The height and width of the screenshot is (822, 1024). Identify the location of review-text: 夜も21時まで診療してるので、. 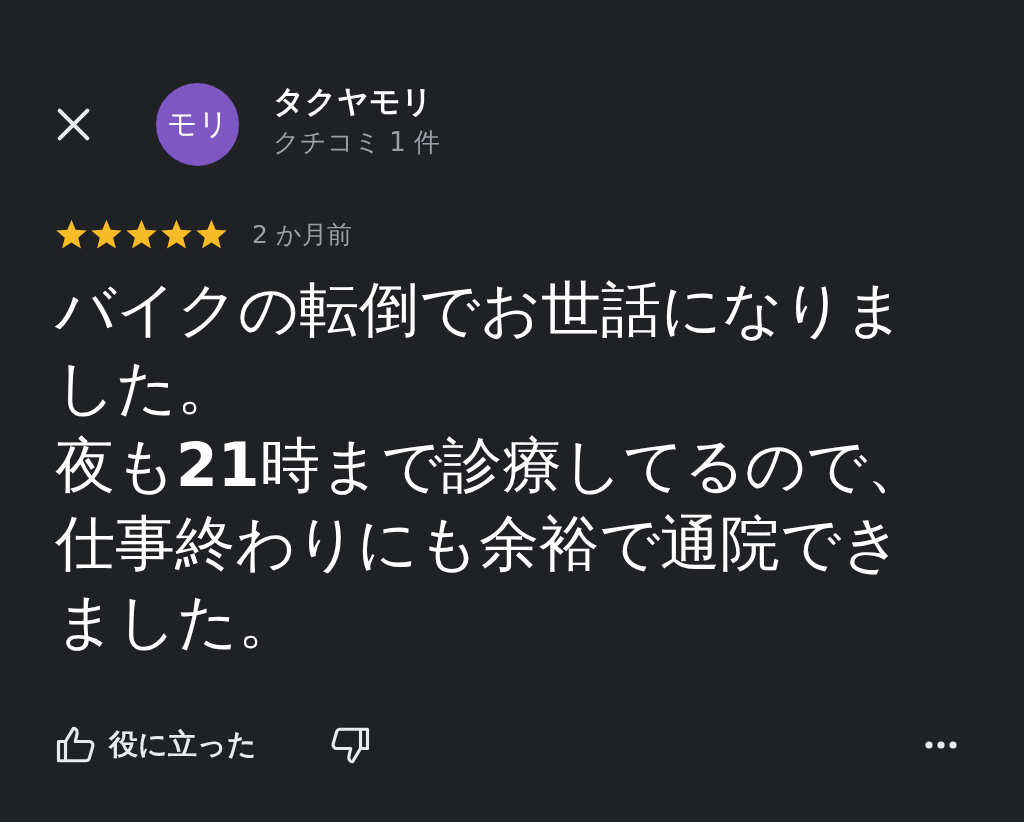
(491, 465).